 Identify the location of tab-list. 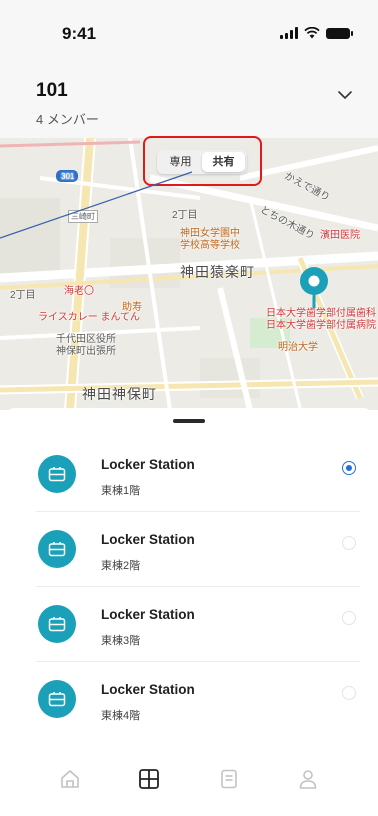
(229, 779).